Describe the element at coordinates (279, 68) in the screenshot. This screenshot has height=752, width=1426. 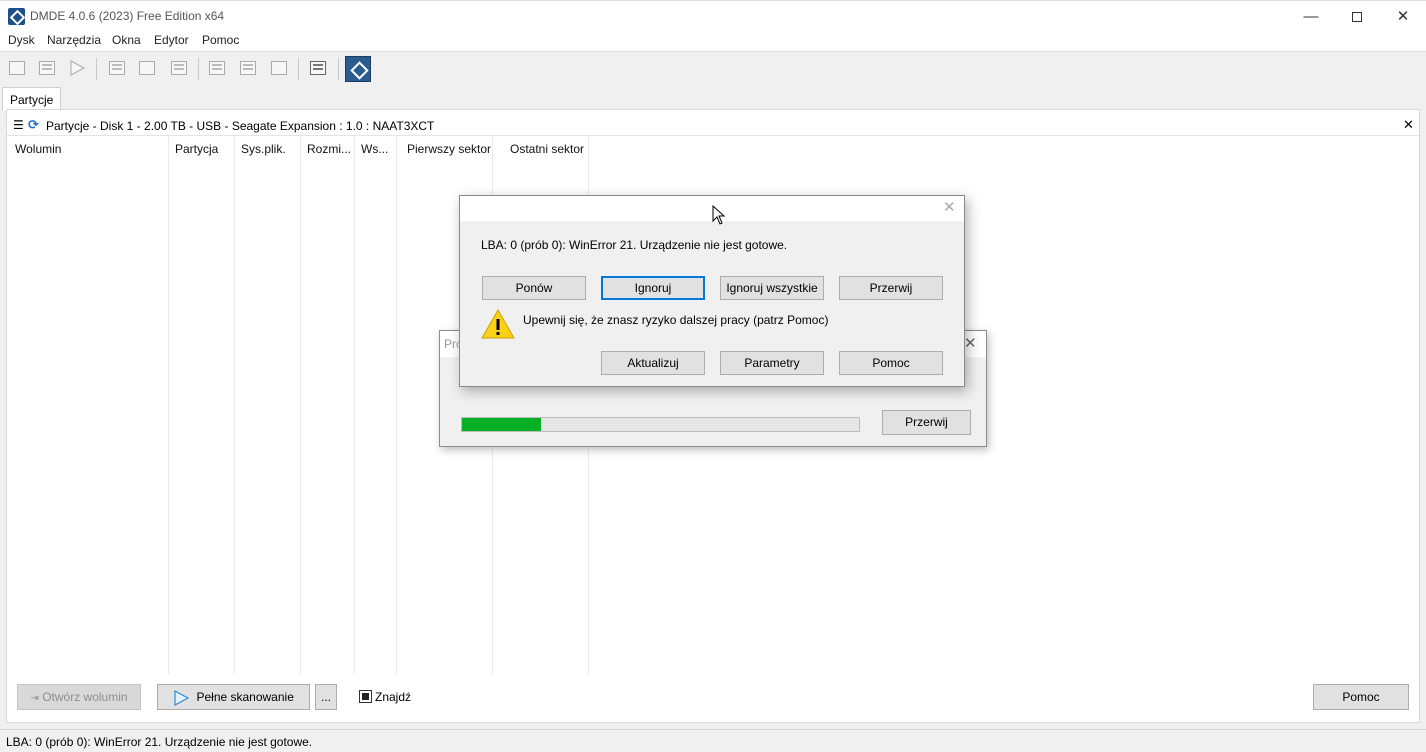
I see `grid-view-icon` at that location.